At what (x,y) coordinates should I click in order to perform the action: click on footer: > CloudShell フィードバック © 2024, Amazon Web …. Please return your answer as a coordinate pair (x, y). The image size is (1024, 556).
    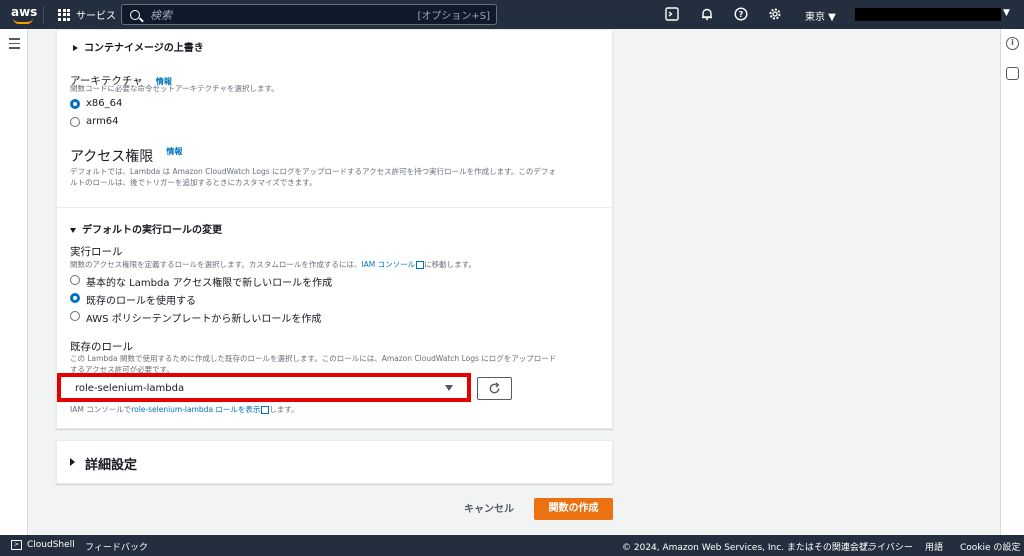
    Looking at the image, I should click on (512, 545).